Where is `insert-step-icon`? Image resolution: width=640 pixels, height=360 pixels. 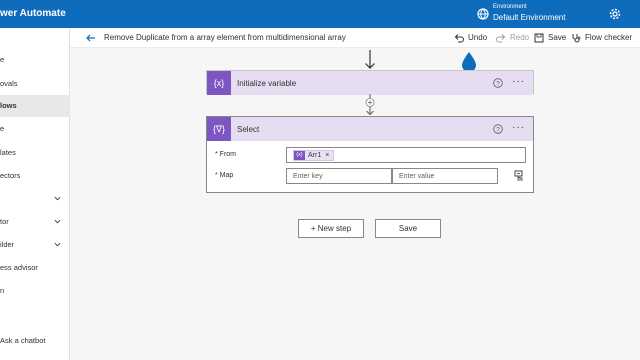 insert-step-icon is located at coordinates (370, 105).